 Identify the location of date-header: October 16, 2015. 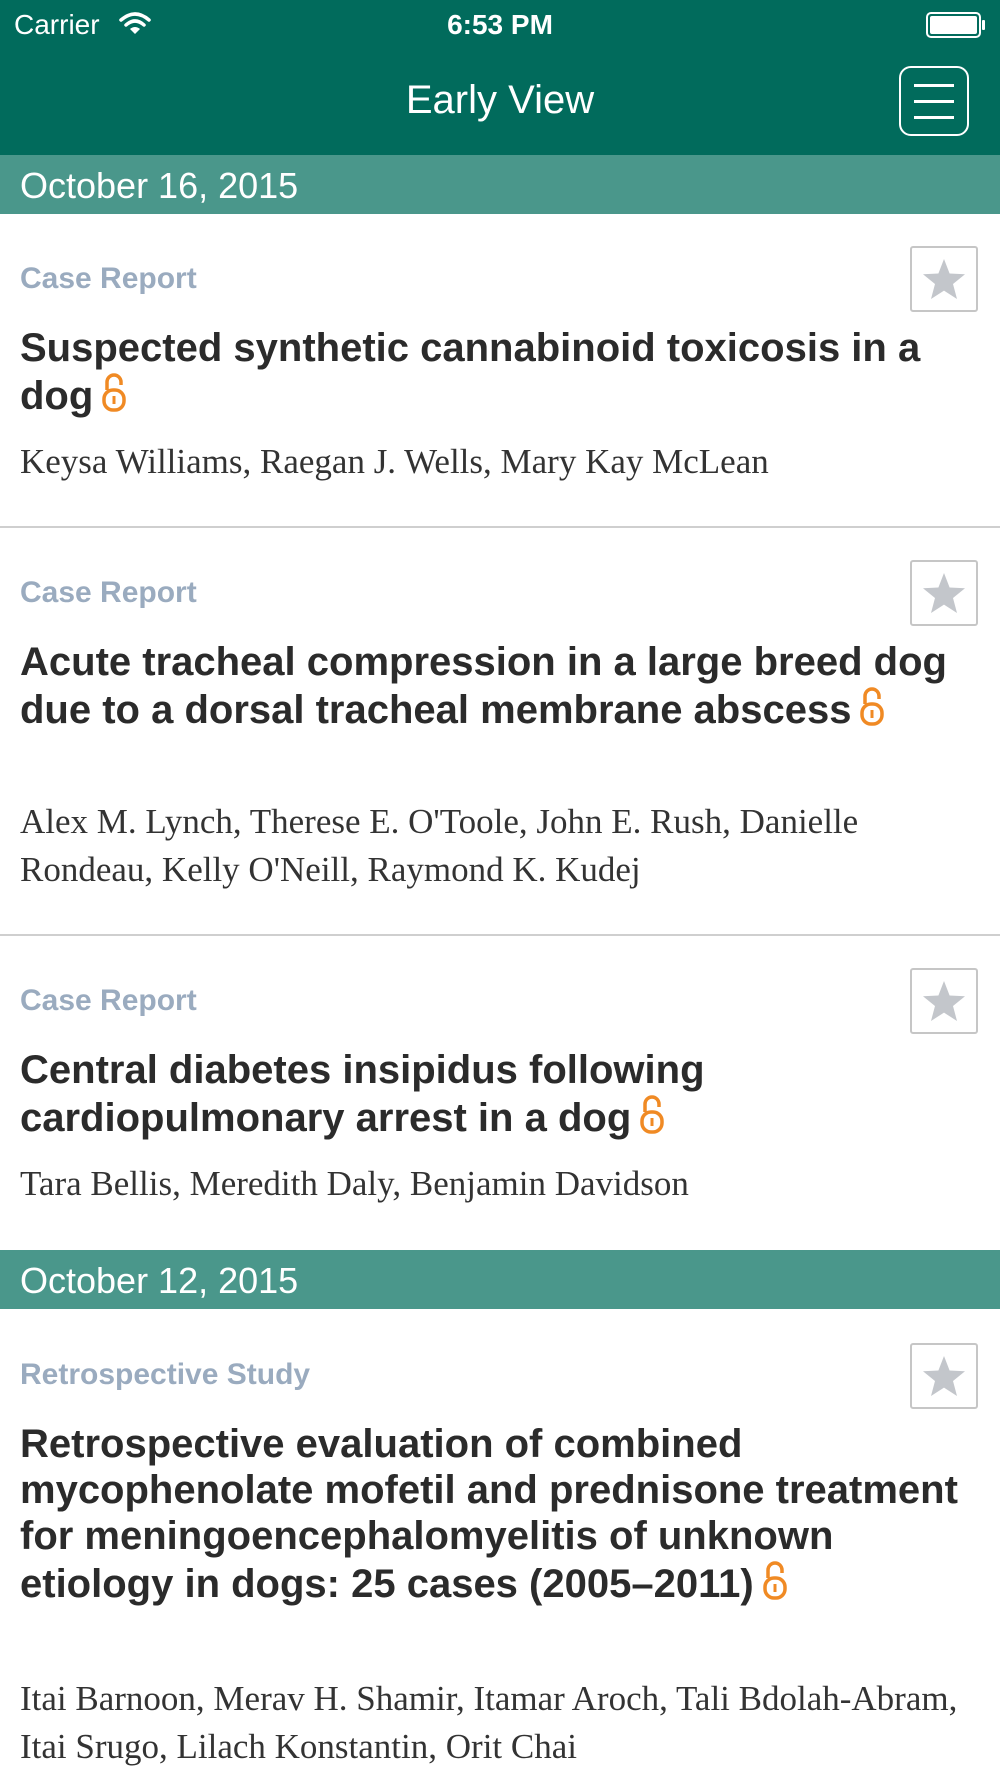
(500, 184).